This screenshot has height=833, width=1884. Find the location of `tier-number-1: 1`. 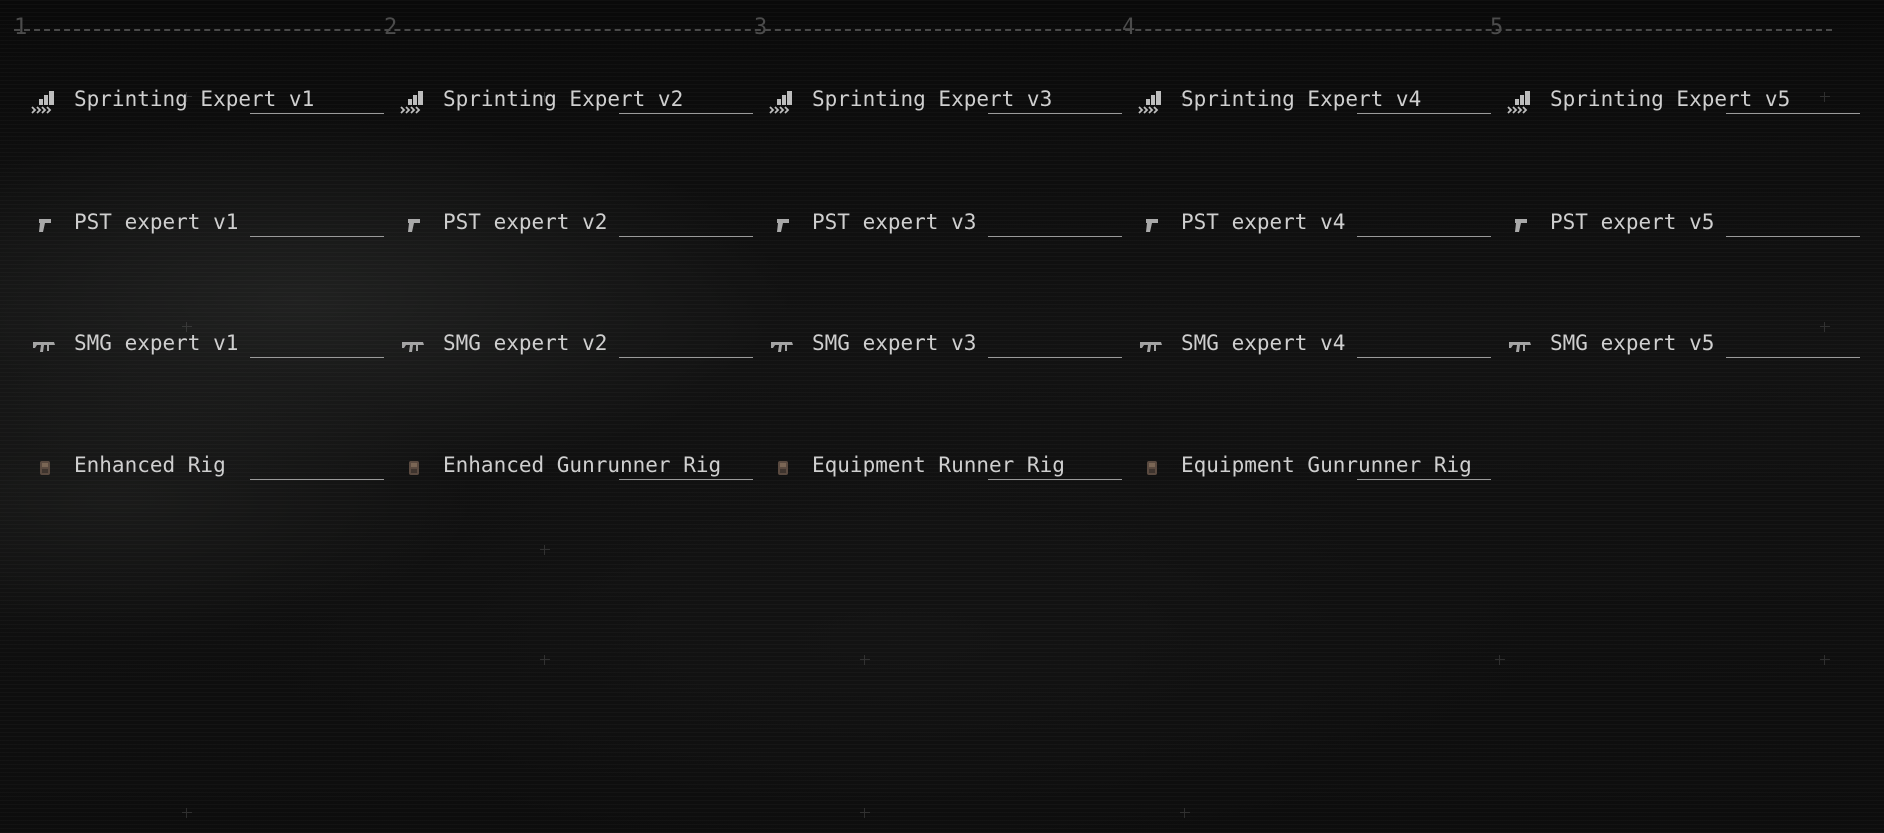

tier-number-1: 1 is located at coordinates (21, 27).